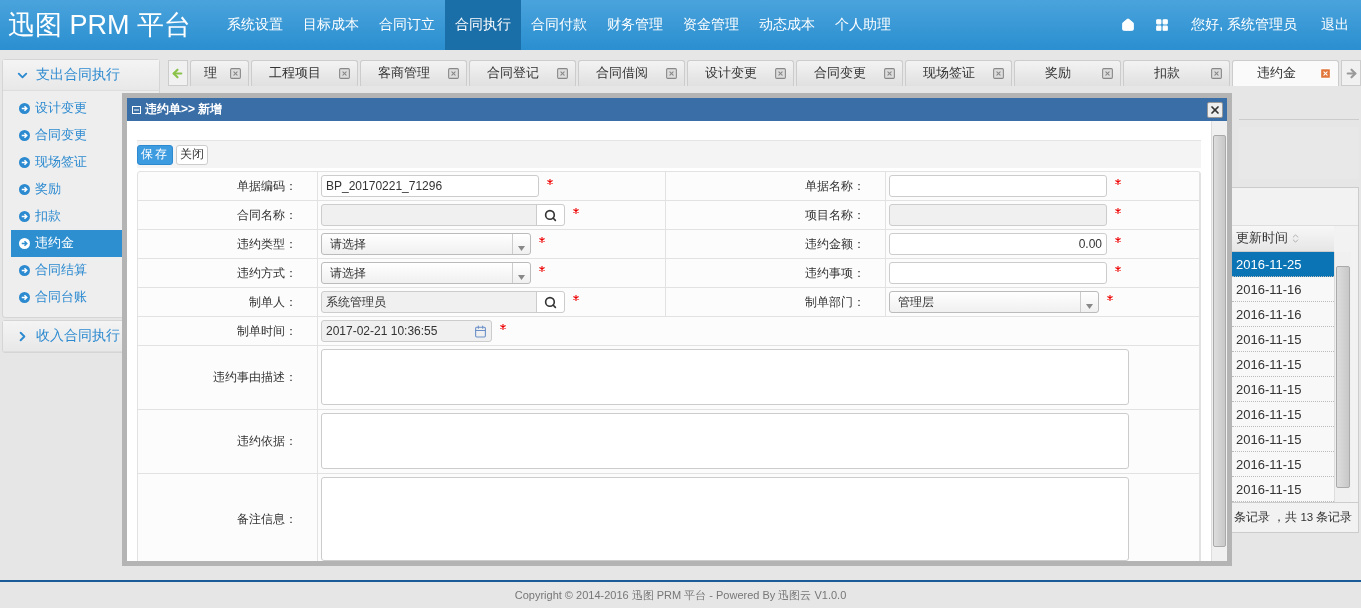 Image resolution: width=1361 pixels, height=608 pixels. I want to click on tab: 合同借阅, so click(632, 73).